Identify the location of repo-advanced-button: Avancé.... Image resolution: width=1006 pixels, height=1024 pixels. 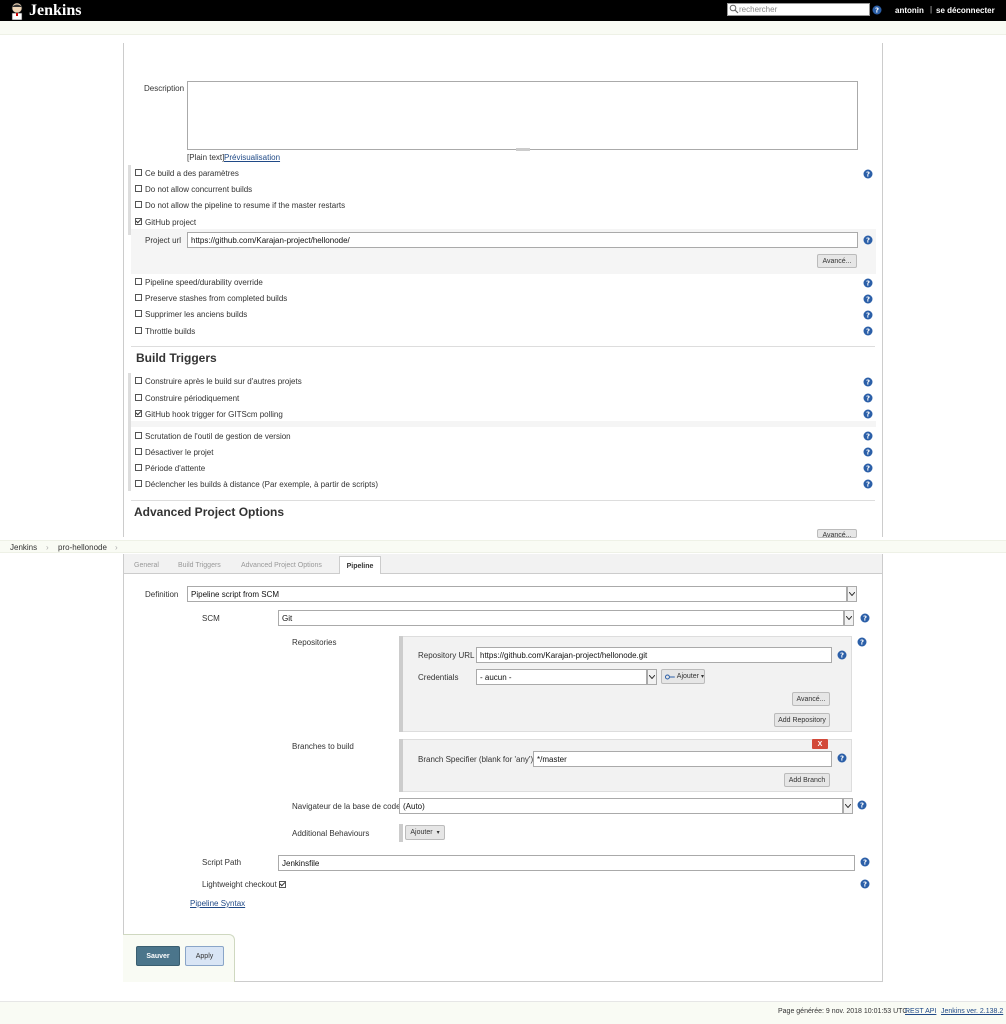
(811, 699).